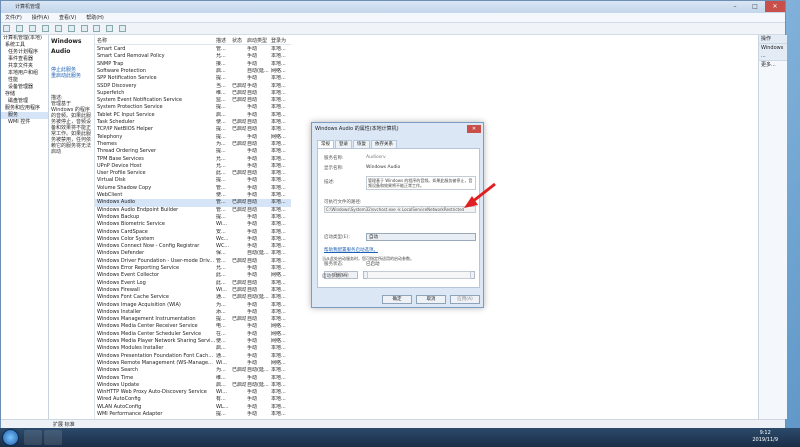 The width and height of the screenshot is (800, 447). Describe the element at coordinates (474, 129) in the screenshot. I see `dialog-close-button: ✕` at that location.